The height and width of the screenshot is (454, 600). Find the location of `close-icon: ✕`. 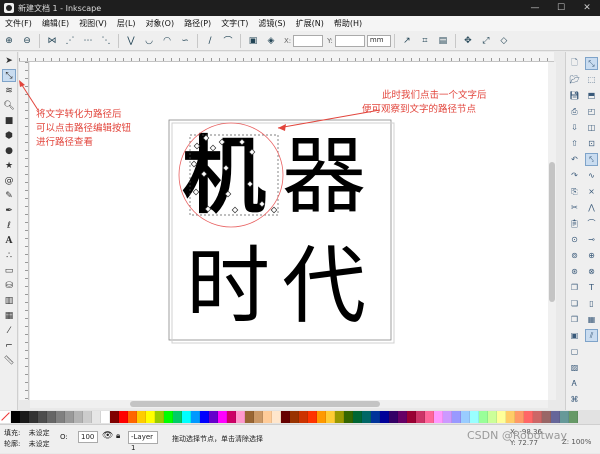

close-icon: ✕ is located at coordinates (587, 8).